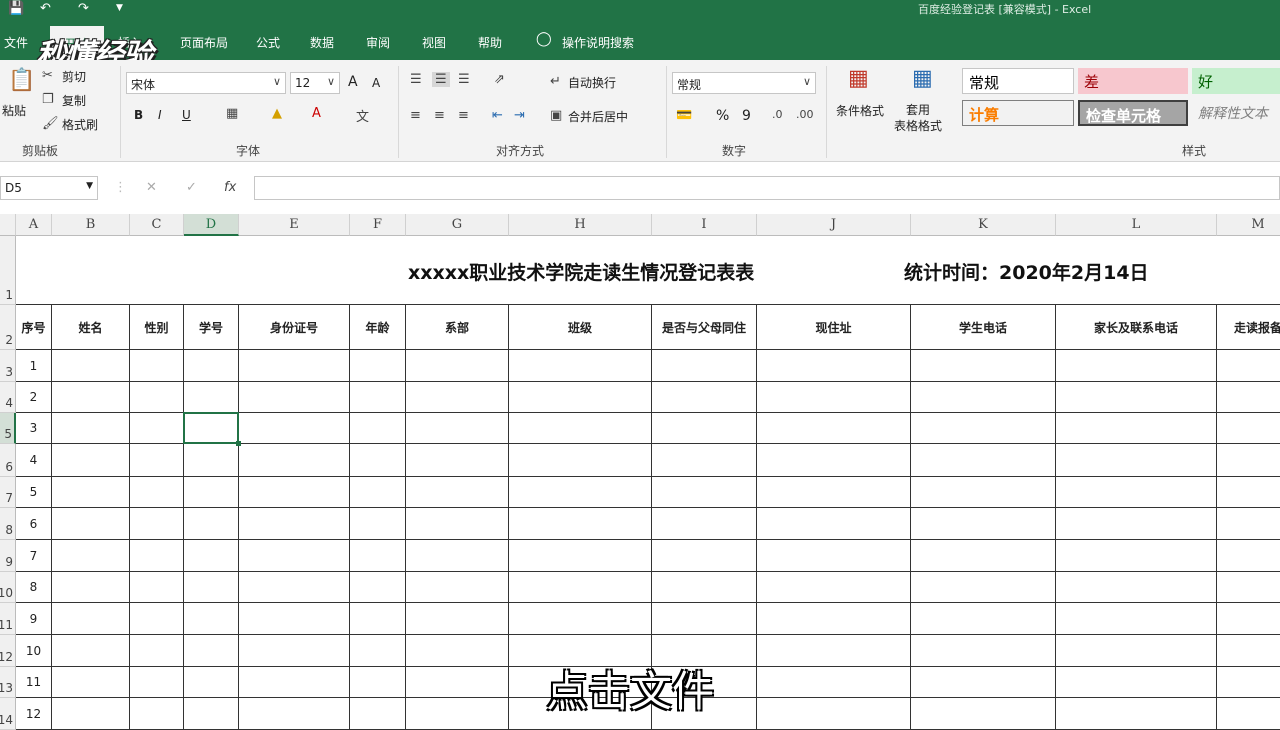 The width and height of the screenshot is (1280, 730). I want to click on row-header: 1, so click(8, 270).